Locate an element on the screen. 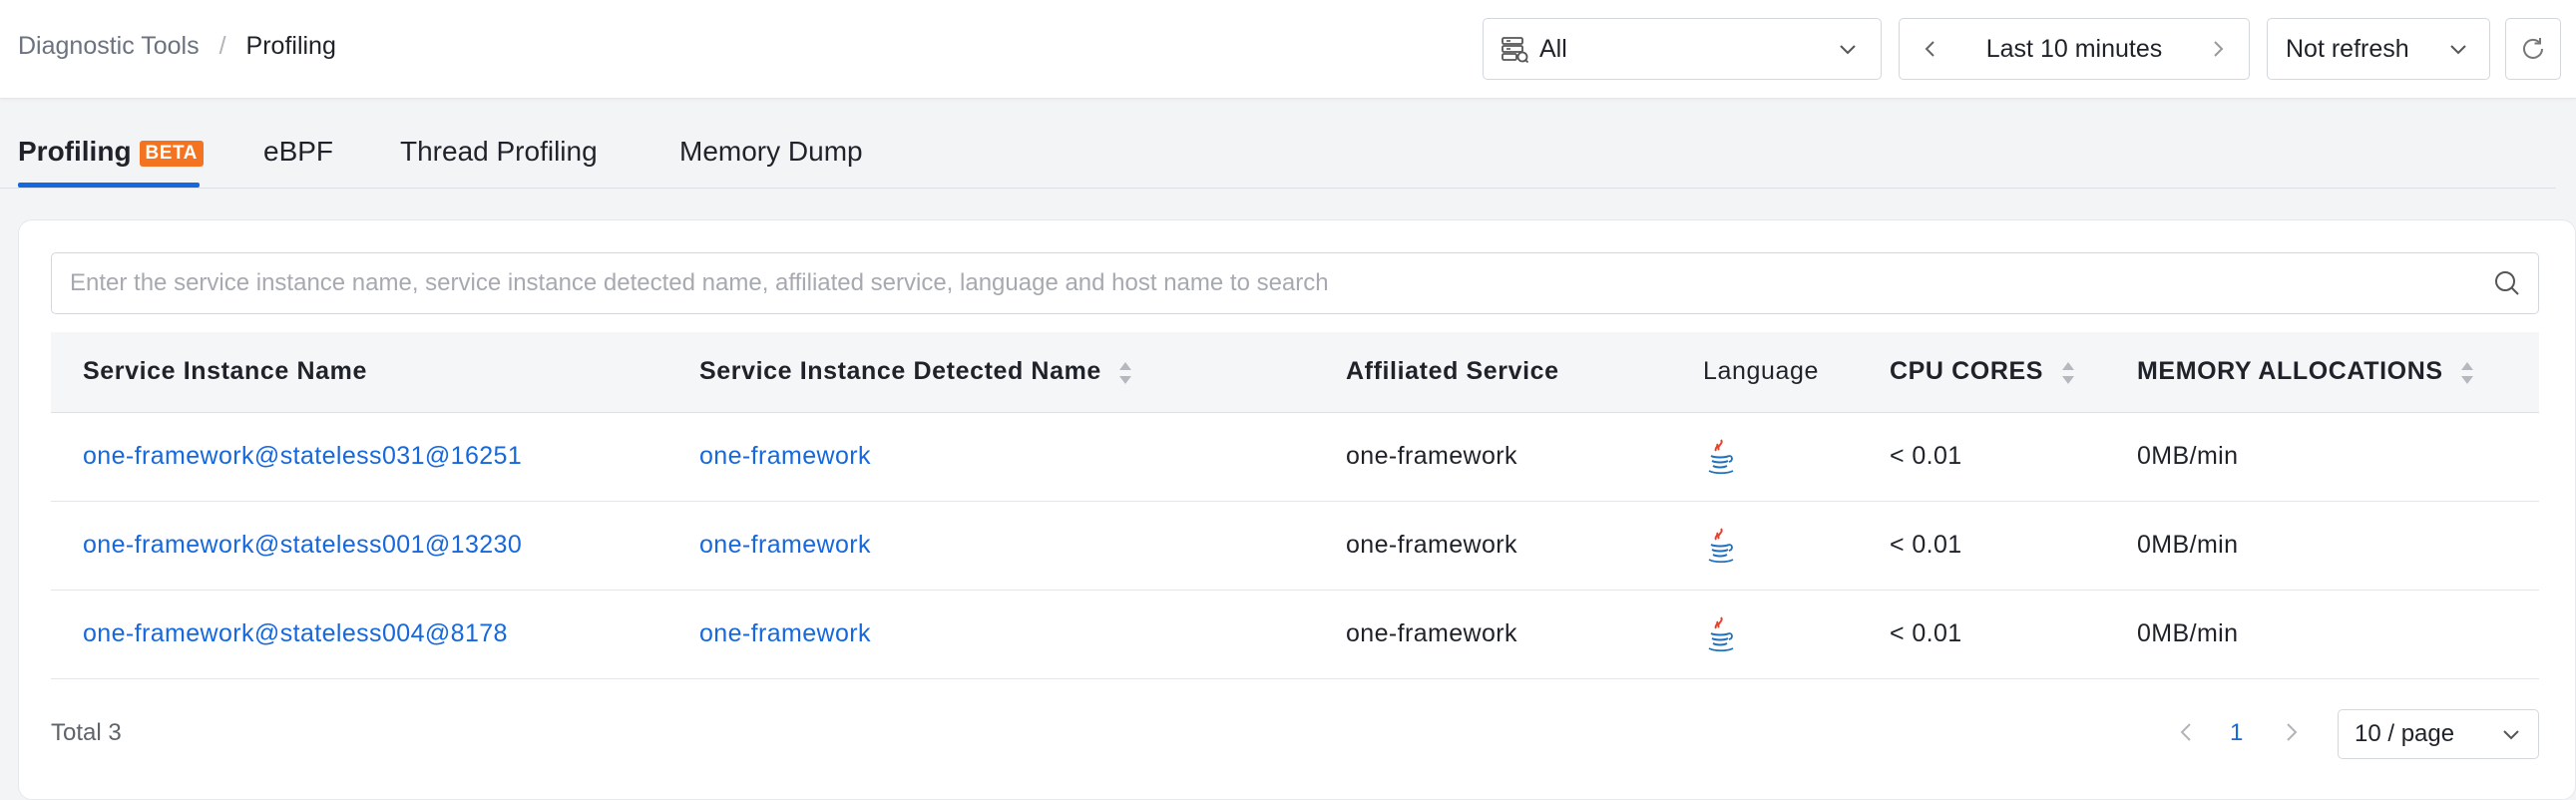 The height and width of the screenshot is (800, 2576). reload-button is located at coordinates (2533, 49).